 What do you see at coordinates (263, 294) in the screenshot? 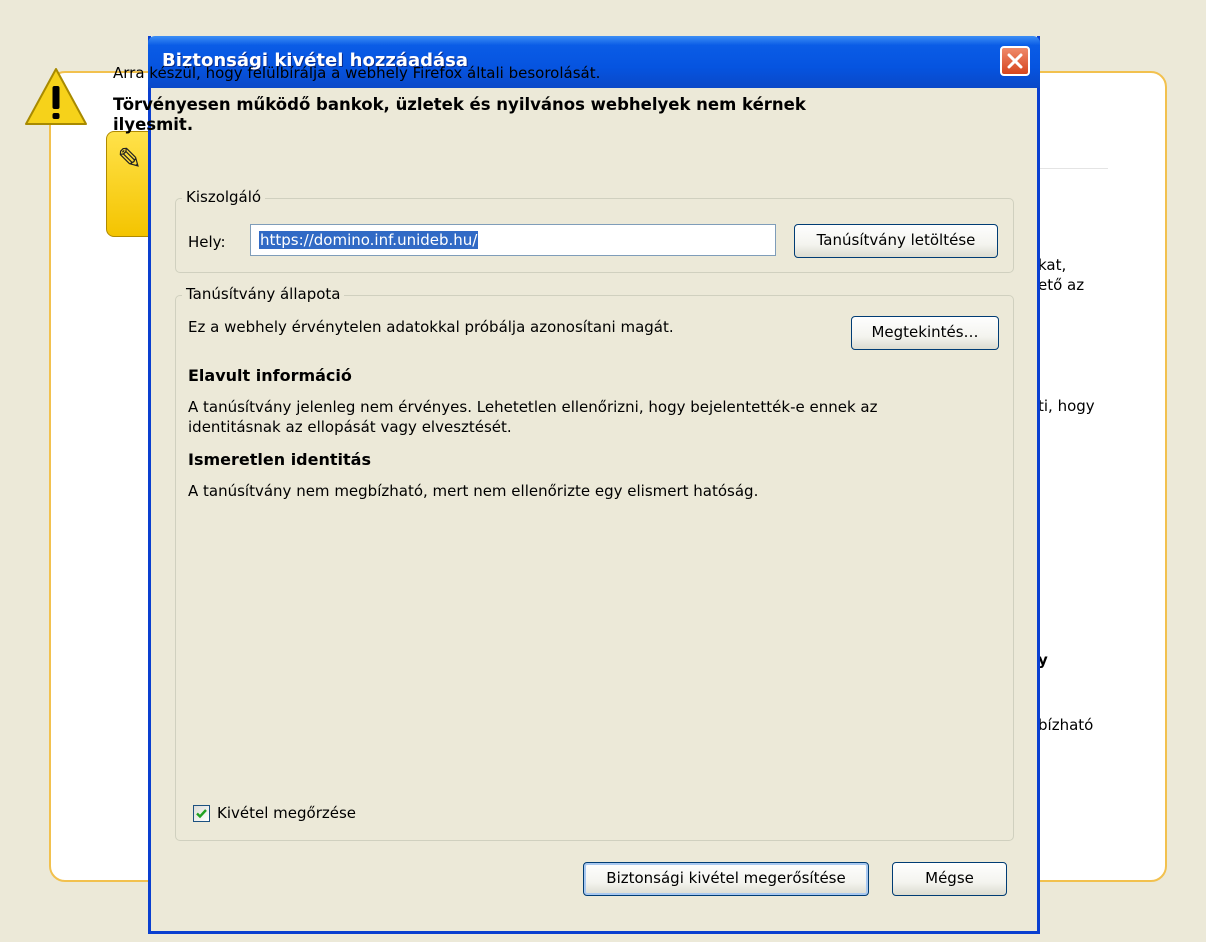
I see `certificate-status-legend: Tanúsítvány állapota` at bounding box center [263, 294].